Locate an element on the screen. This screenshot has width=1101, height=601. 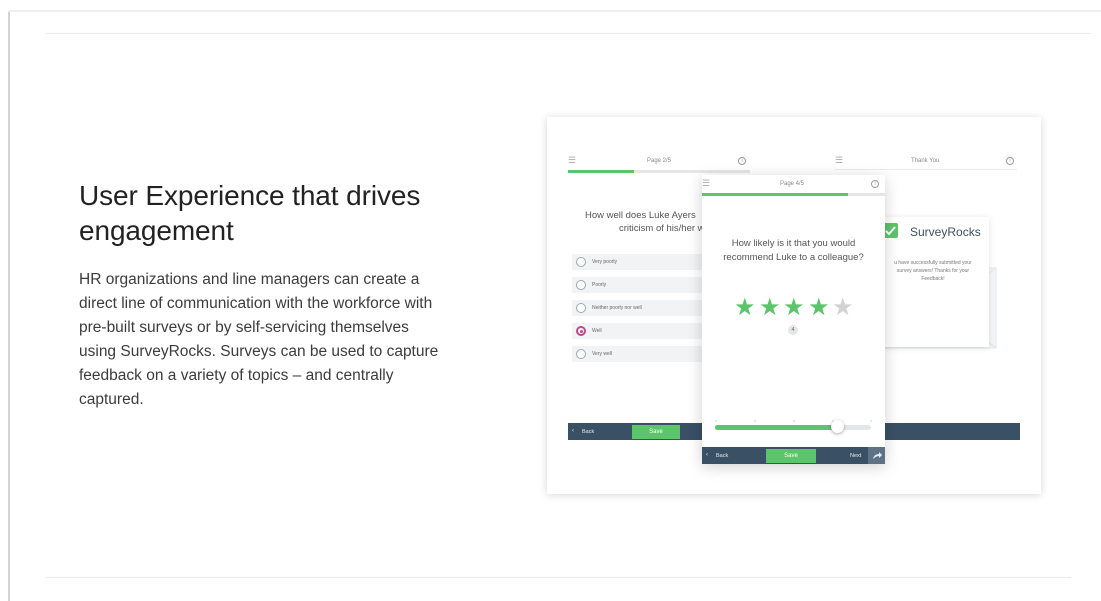
question-line: How well does Luke Ayers is located at coordinates (640, 215).